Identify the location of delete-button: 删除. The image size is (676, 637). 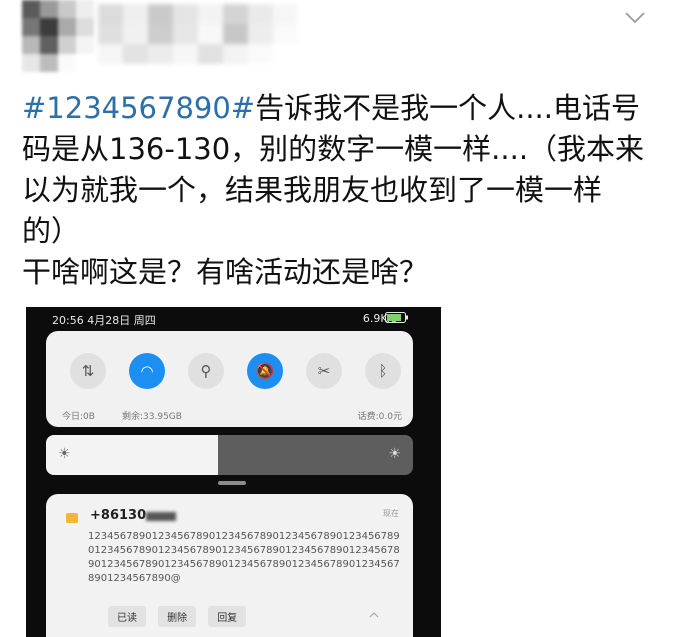
(177, 616).